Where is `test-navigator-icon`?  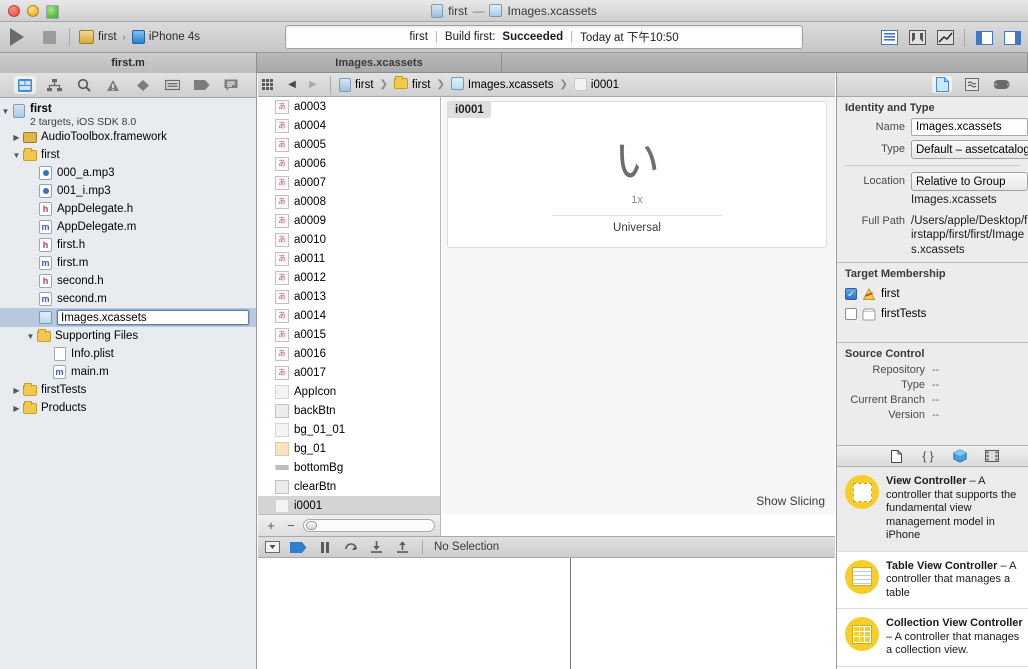 test-navigator-icon is located at coordinates (143, 85).